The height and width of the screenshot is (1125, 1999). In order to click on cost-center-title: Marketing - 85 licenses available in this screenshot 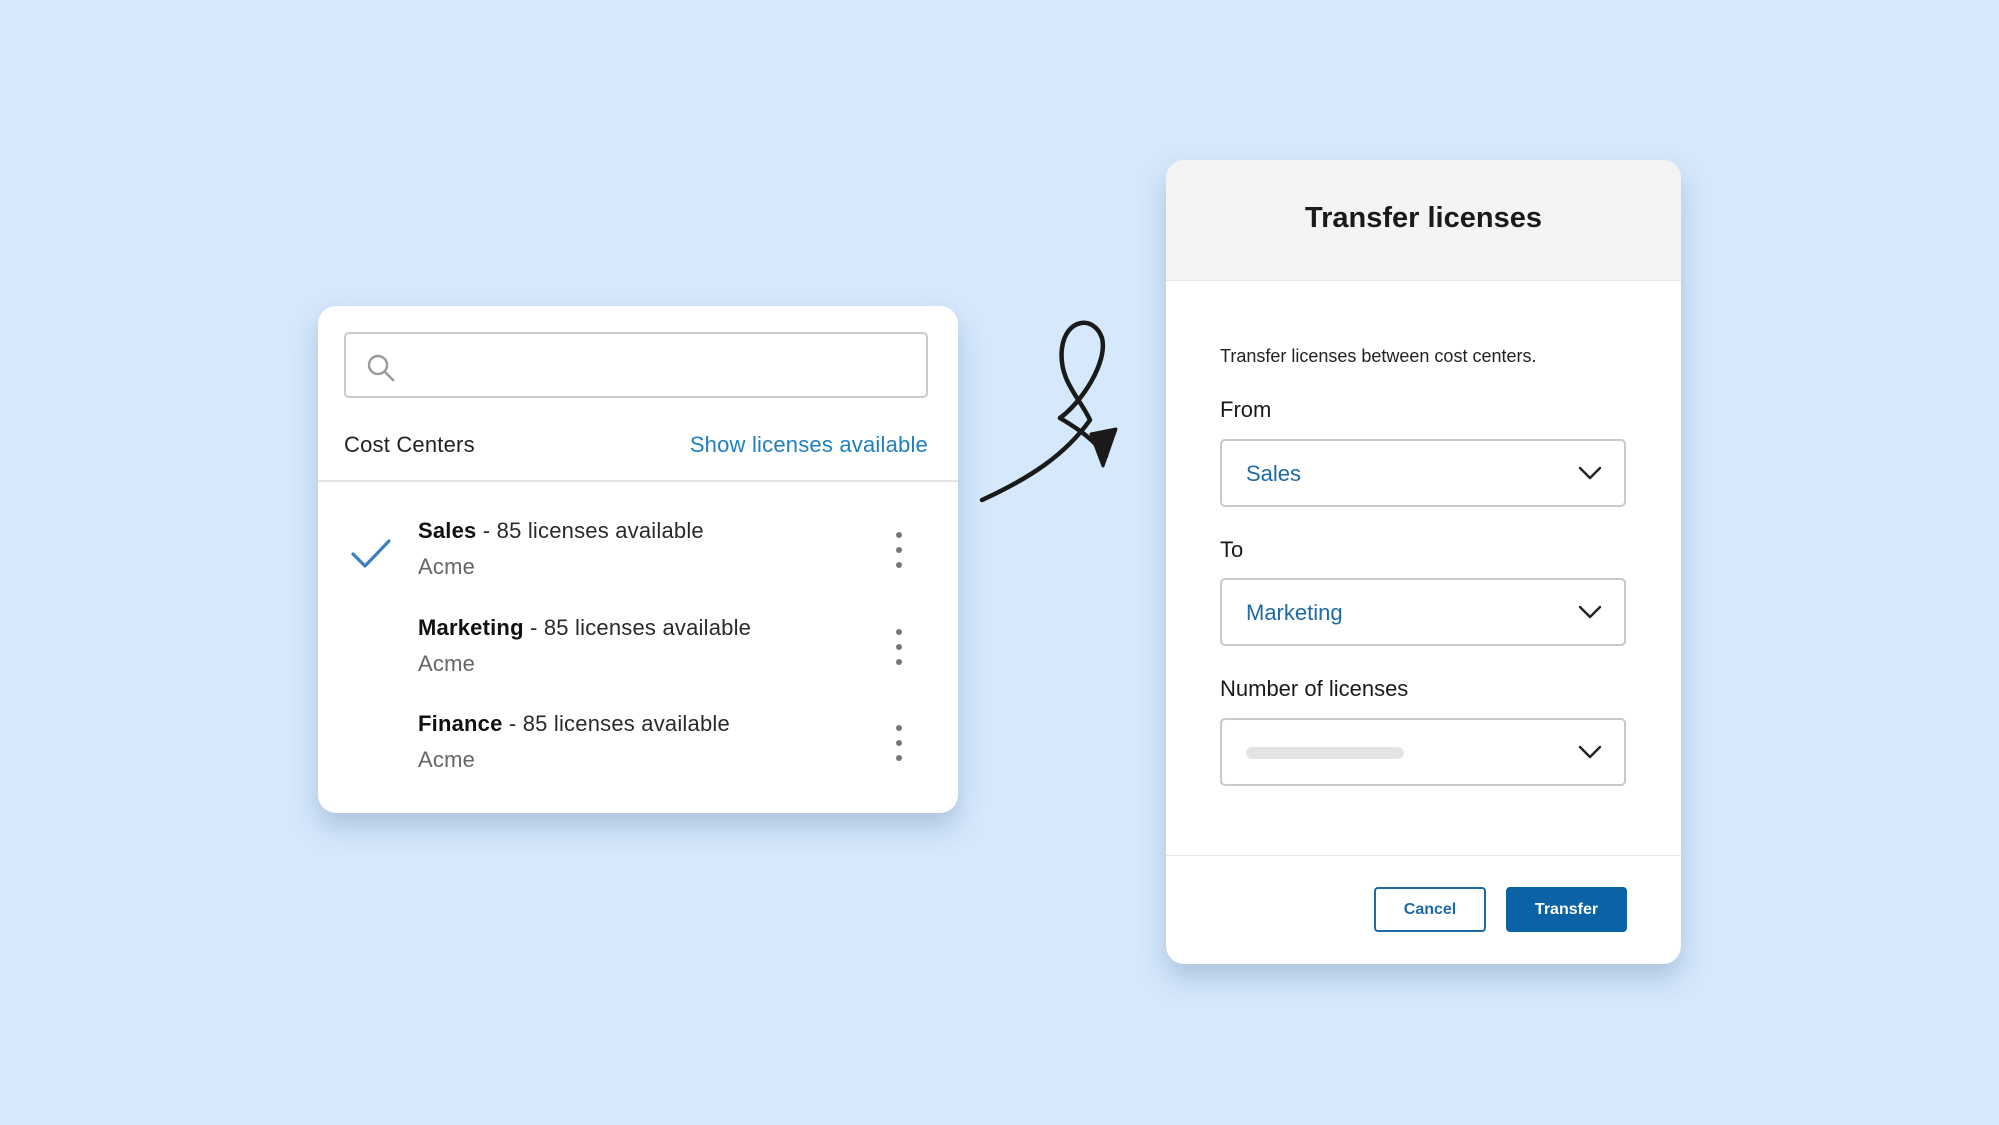, I will do `click(584, 628)`.